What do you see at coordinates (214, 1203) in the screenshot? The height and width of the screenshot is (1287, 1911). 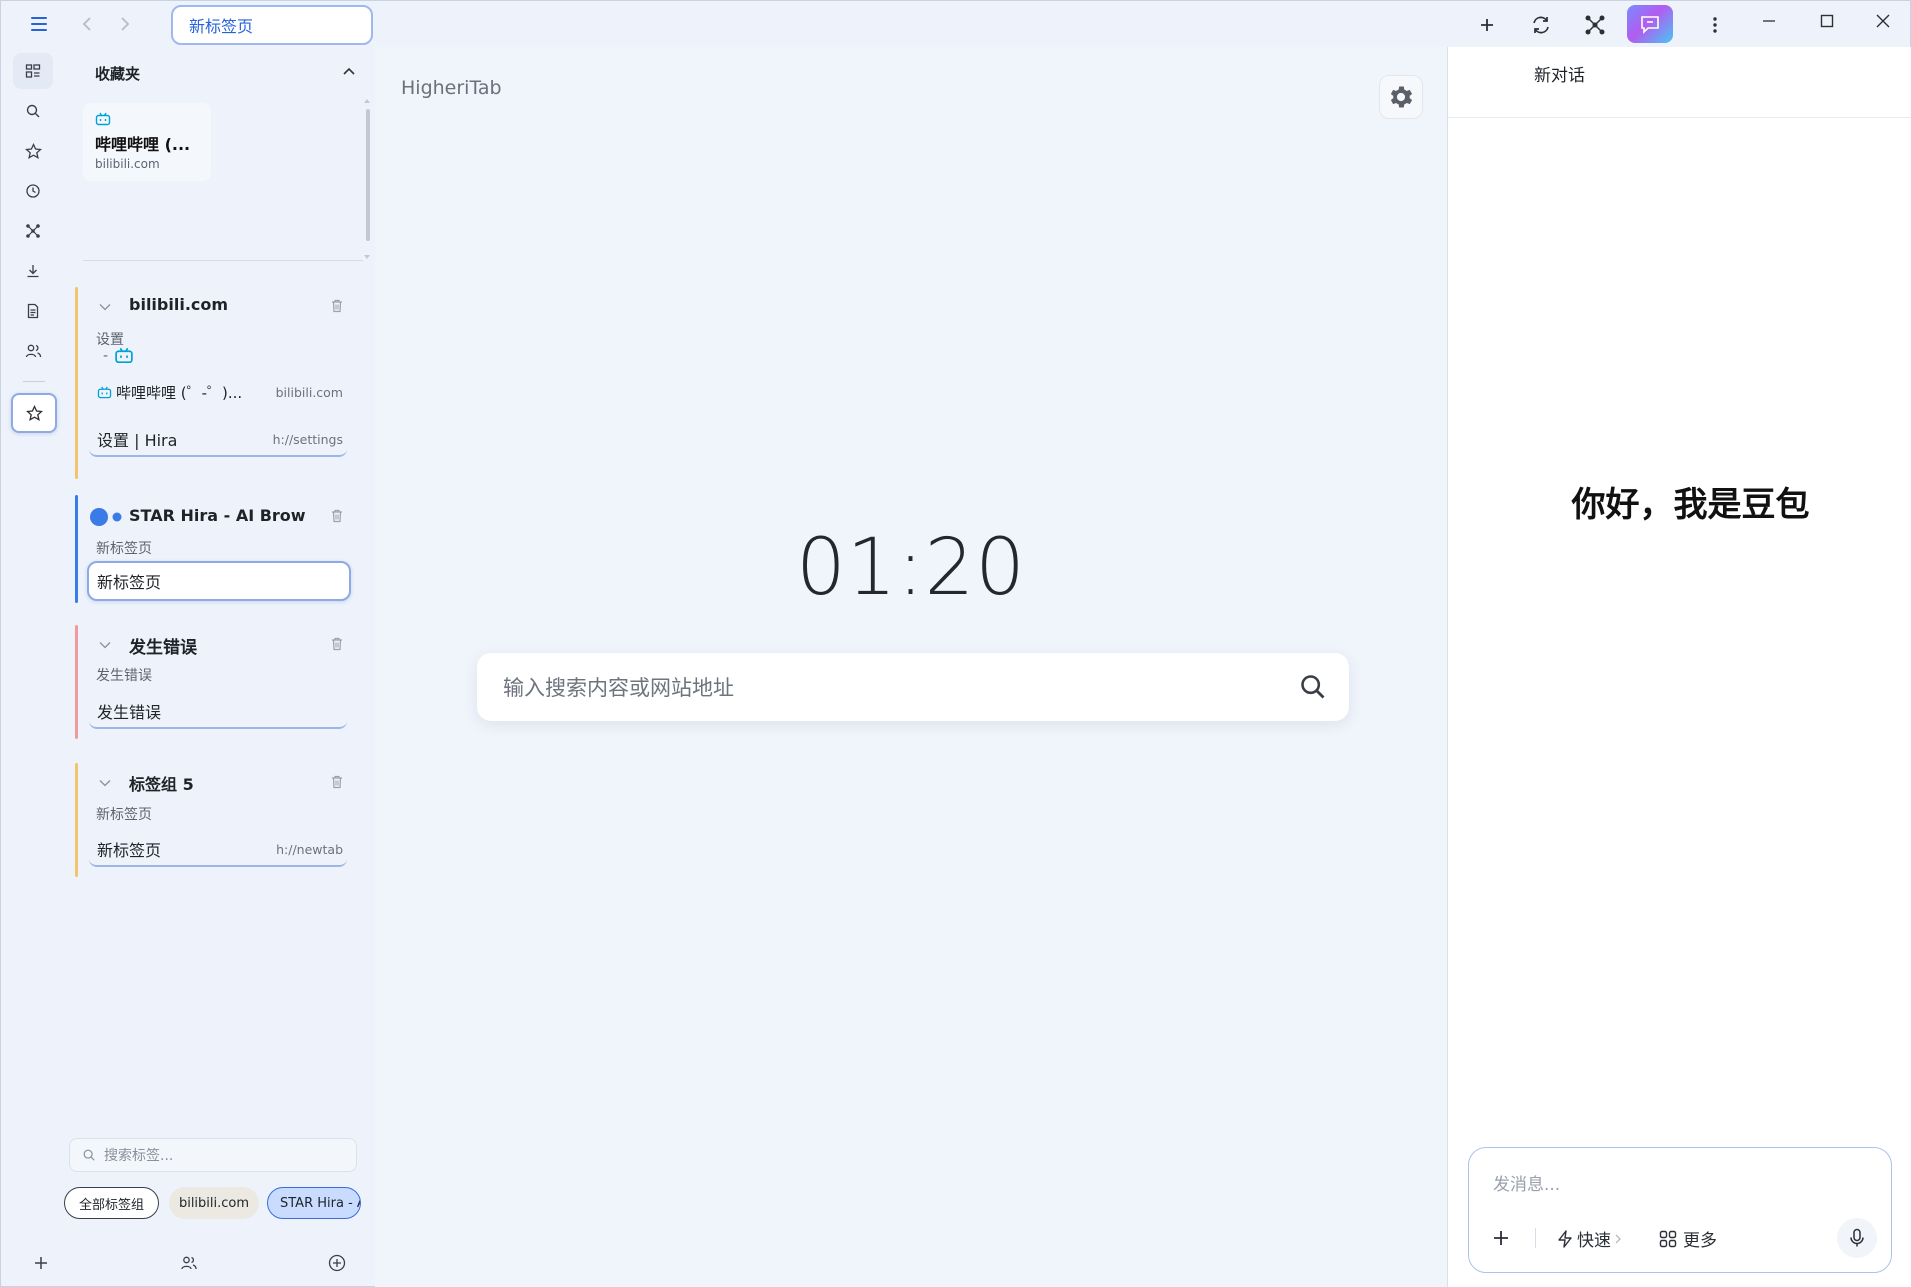 I see `chip-bilibili: bilibili.com` at bounding box center [214, 1203].